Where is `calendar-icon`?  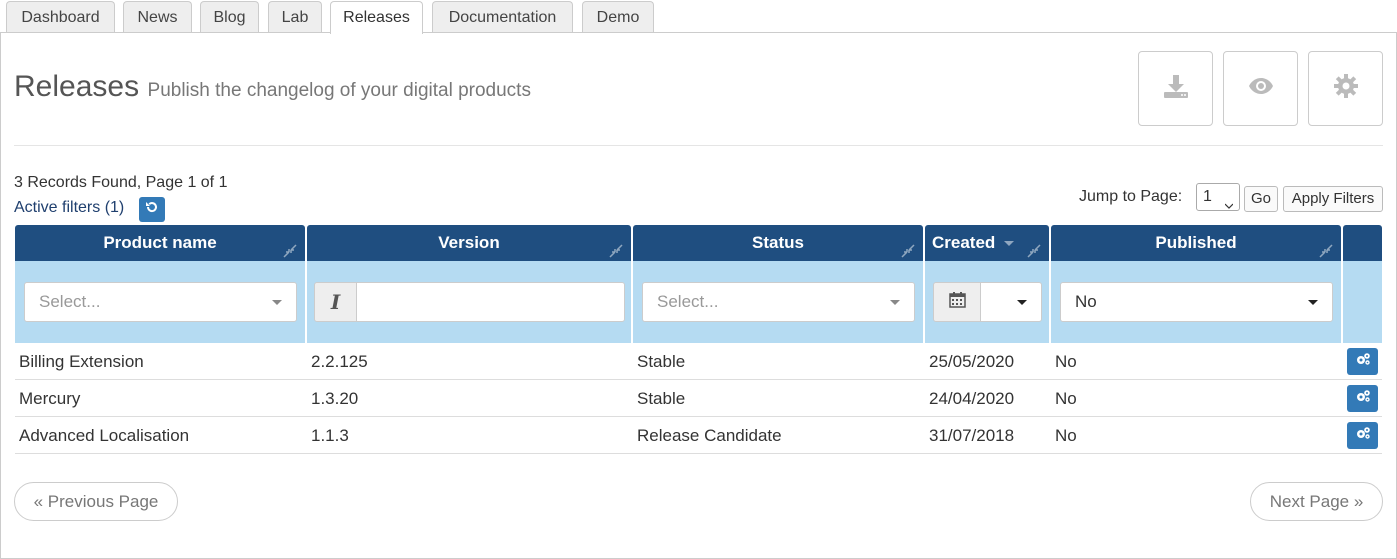 calendar-icon is located at coordinates (957, 302).